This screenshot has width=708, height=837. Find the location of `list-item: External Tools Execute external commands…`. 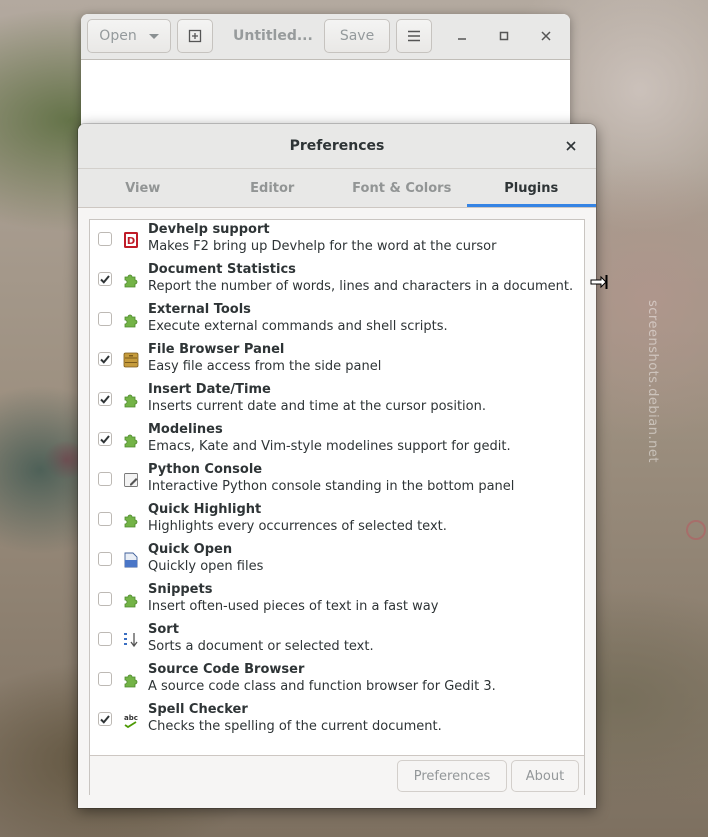

list-item: External Tools Execute external commands… is located at coordinates (337, 320).